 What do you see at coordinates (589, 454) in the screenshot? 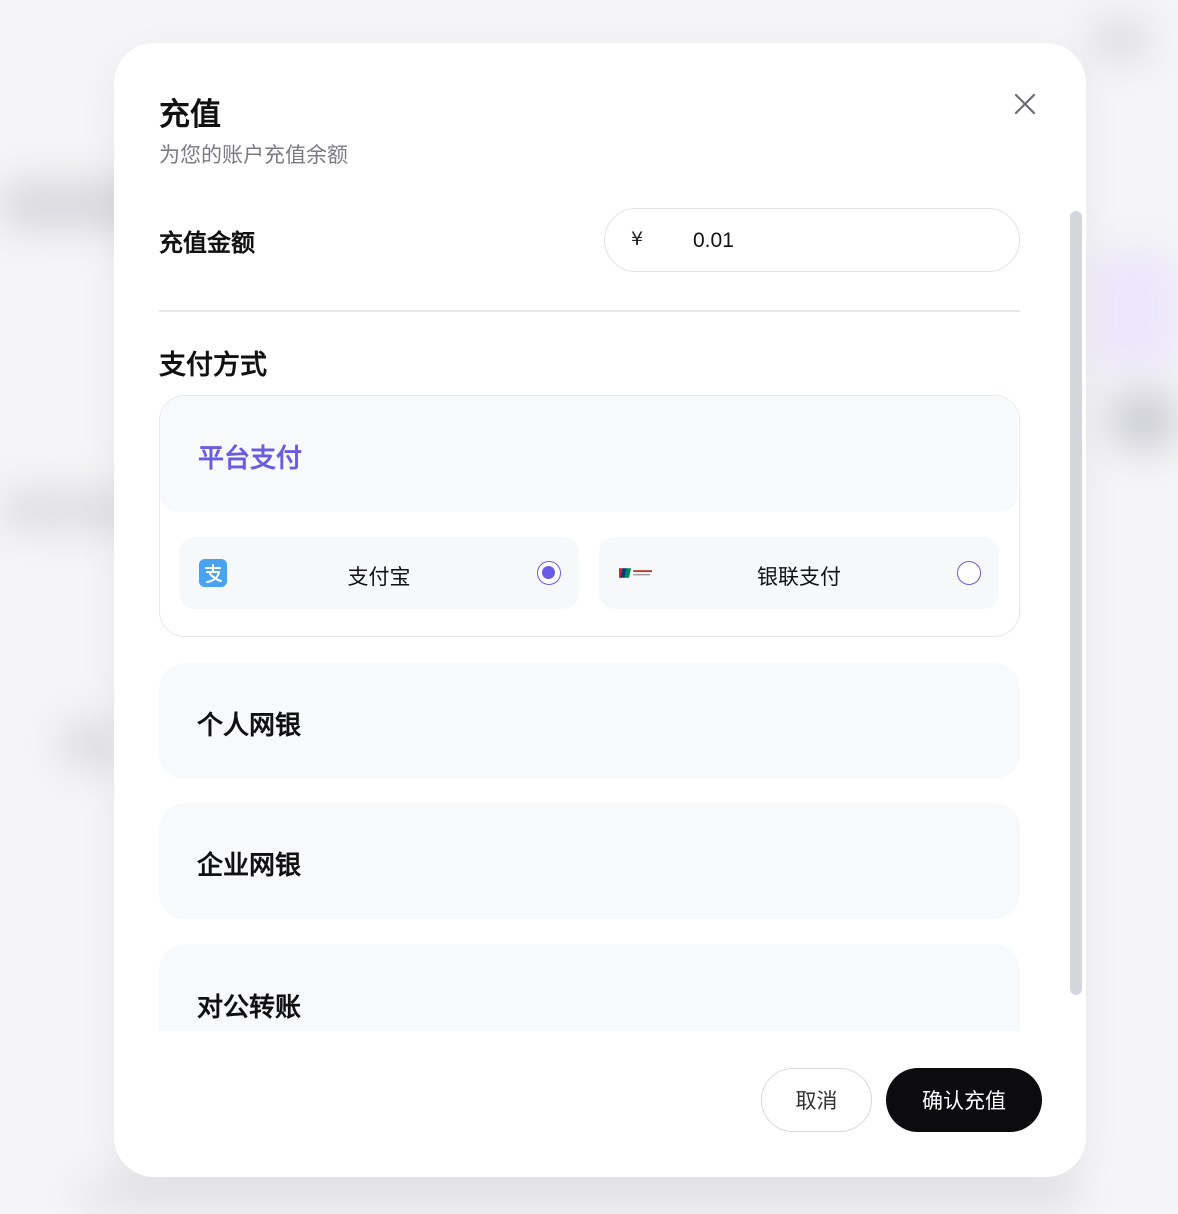
I see `payment-group-header: 平台支付` at bounding box center [589, 454].